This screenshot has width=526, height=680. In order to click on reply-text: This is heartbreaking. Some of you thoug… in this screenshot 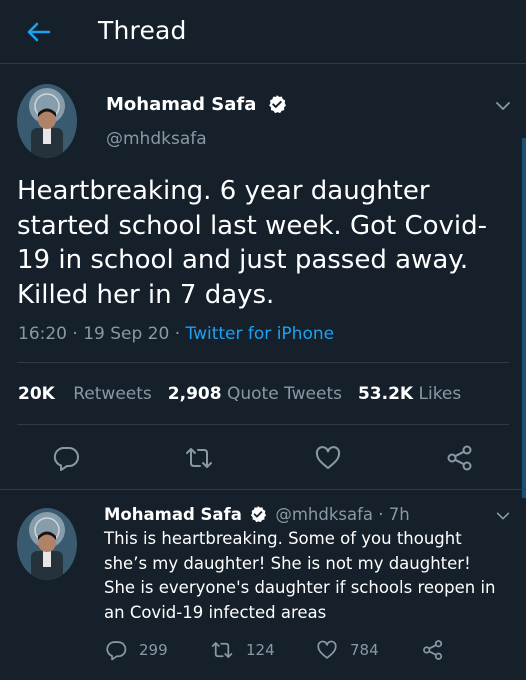, I will do `click(300, 575)`.